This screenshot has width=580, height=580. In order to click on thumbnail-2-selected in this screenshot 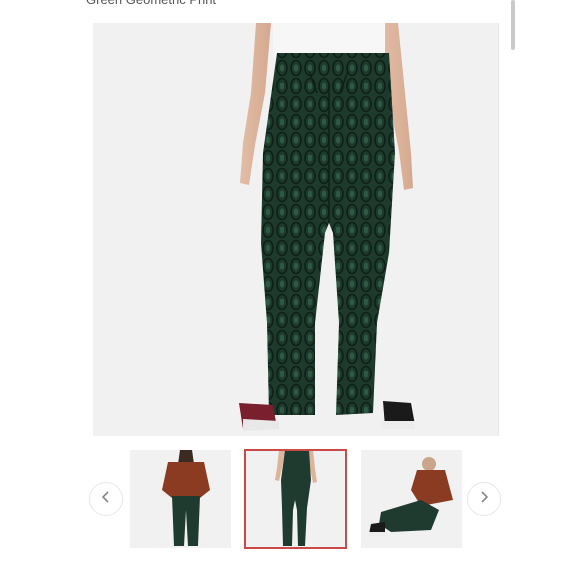, I will do `click(295, 499)`.